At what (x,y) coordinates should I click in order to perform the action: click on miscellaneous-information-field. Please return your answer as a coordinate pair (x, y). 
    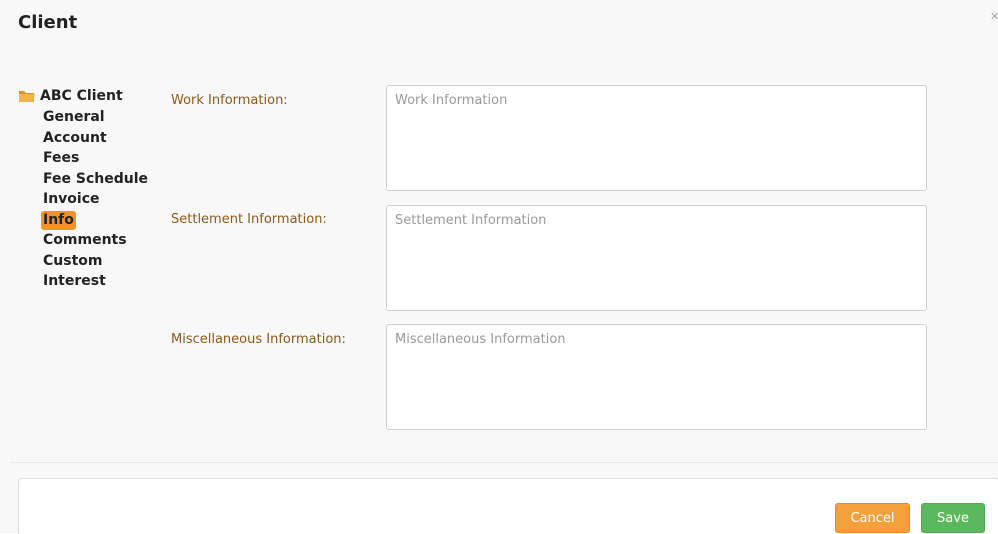
    Looking at the image, I should click on (656, 377).